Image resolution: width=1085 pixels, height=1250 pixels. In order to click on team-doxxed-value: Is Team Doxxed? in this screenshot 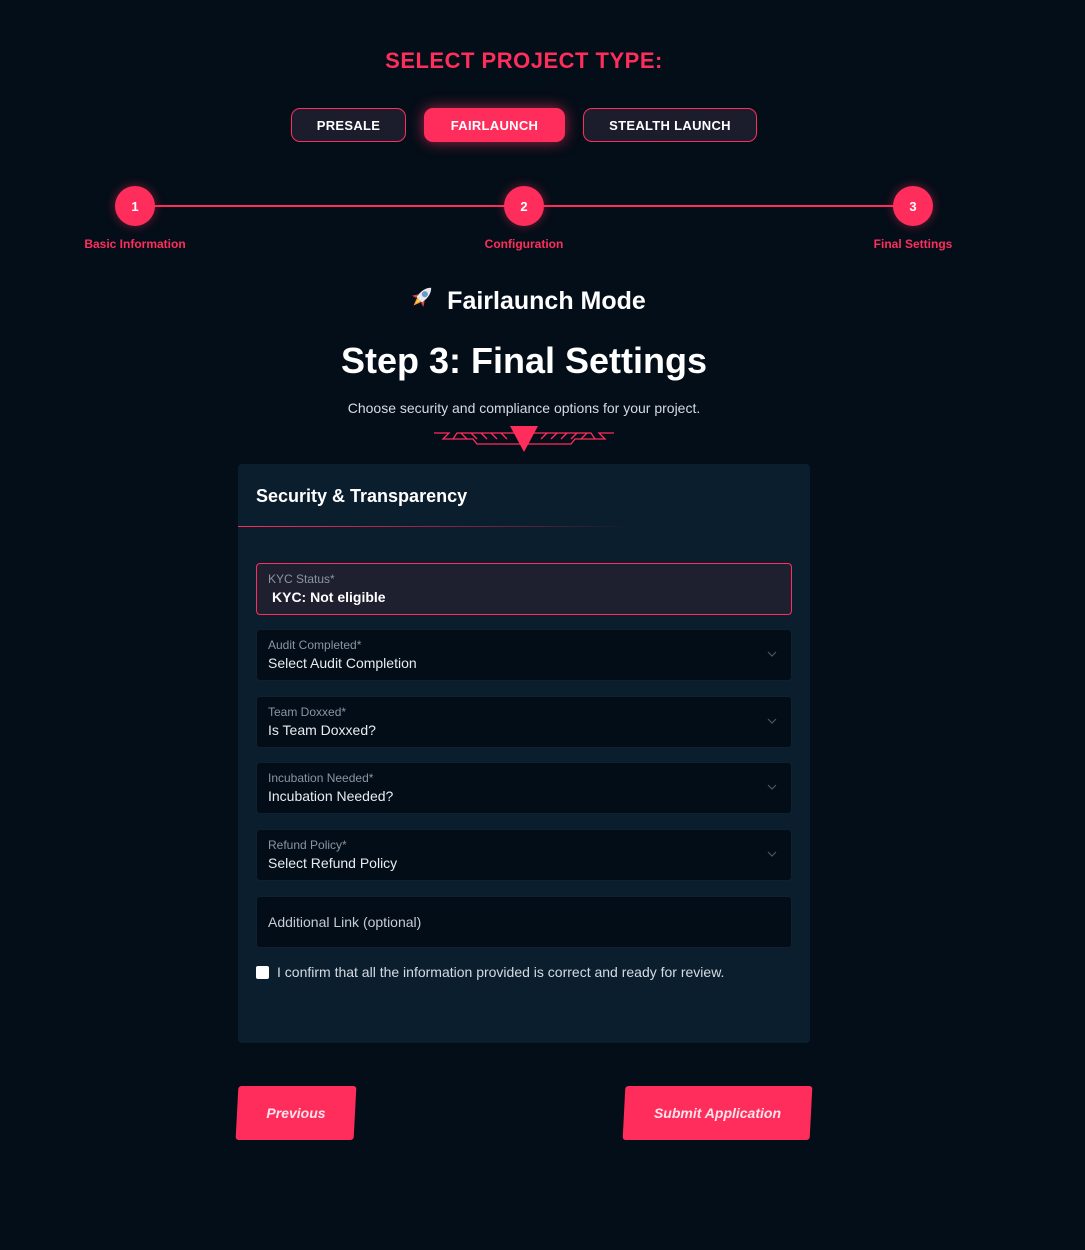, I will do `click(322, 730)`.